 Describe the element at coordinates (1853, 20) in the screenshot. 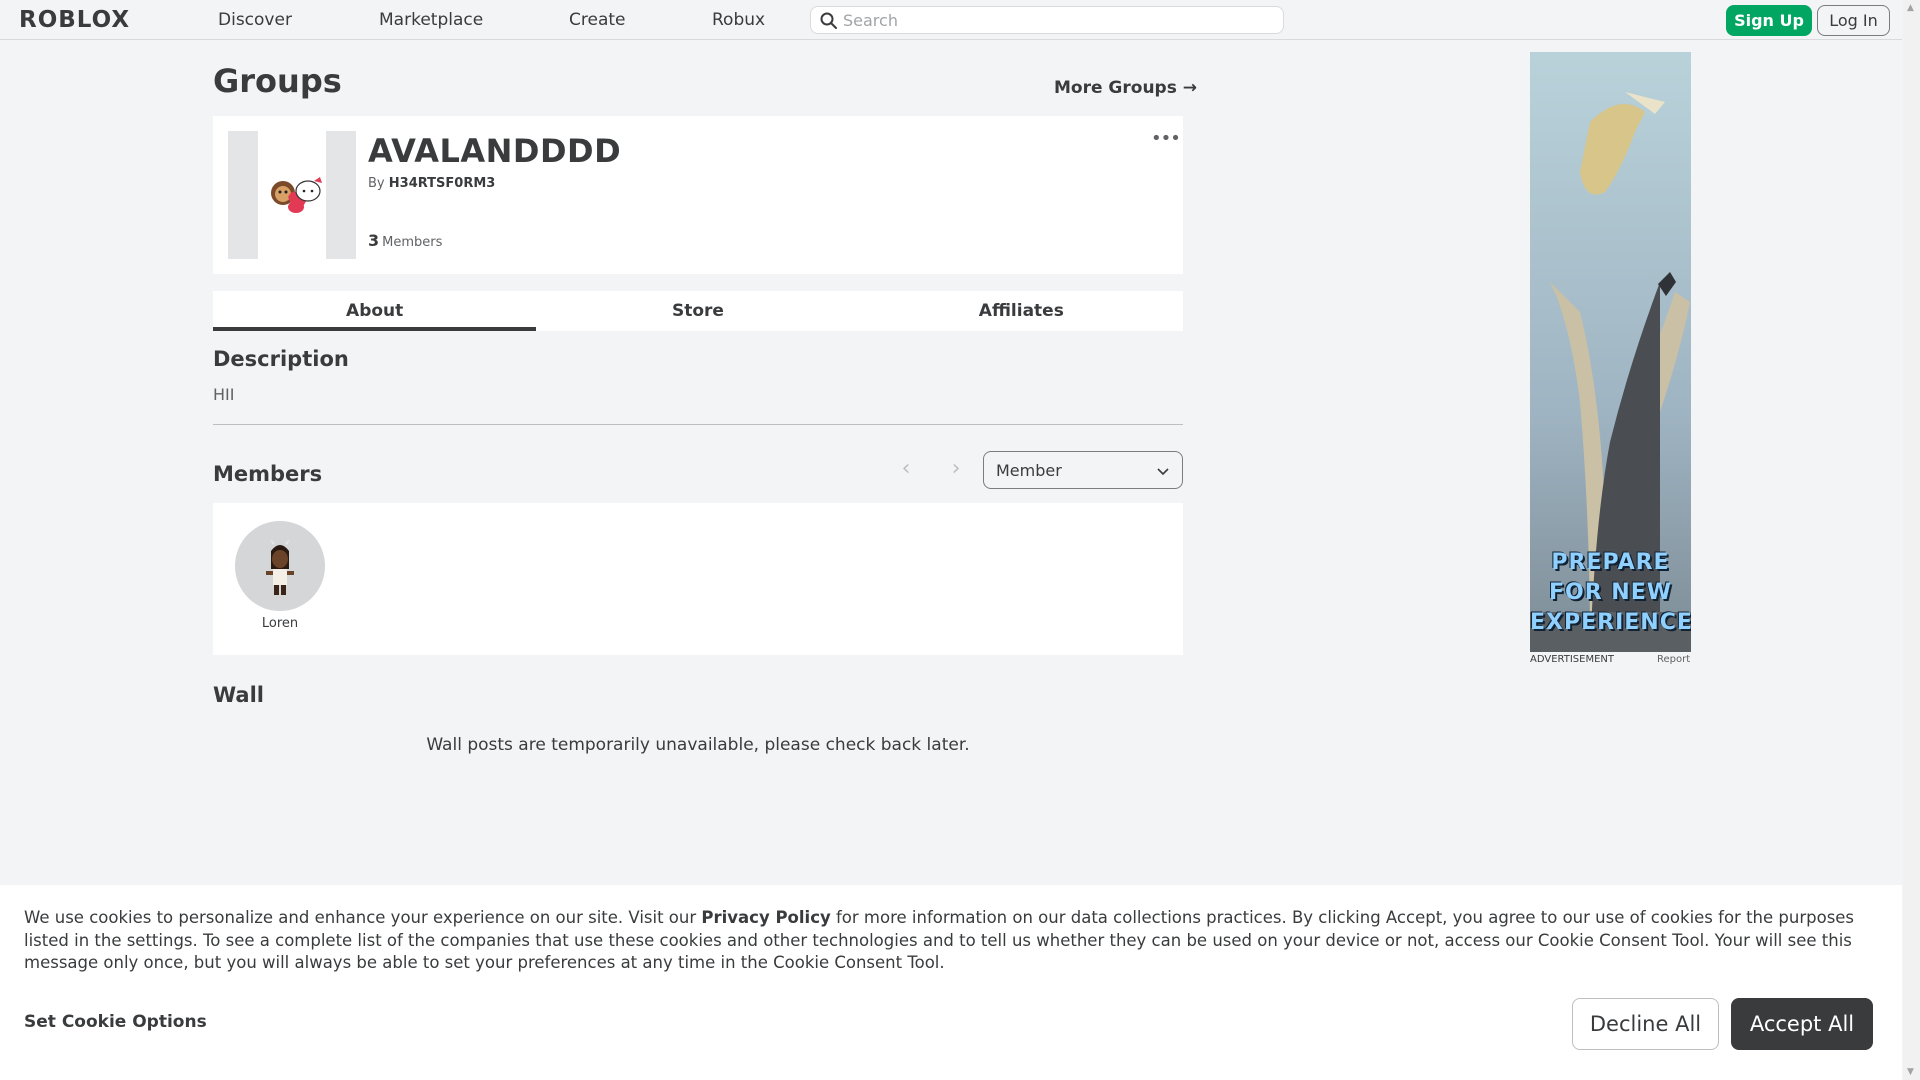

I see `login-button: Log In` at that location.